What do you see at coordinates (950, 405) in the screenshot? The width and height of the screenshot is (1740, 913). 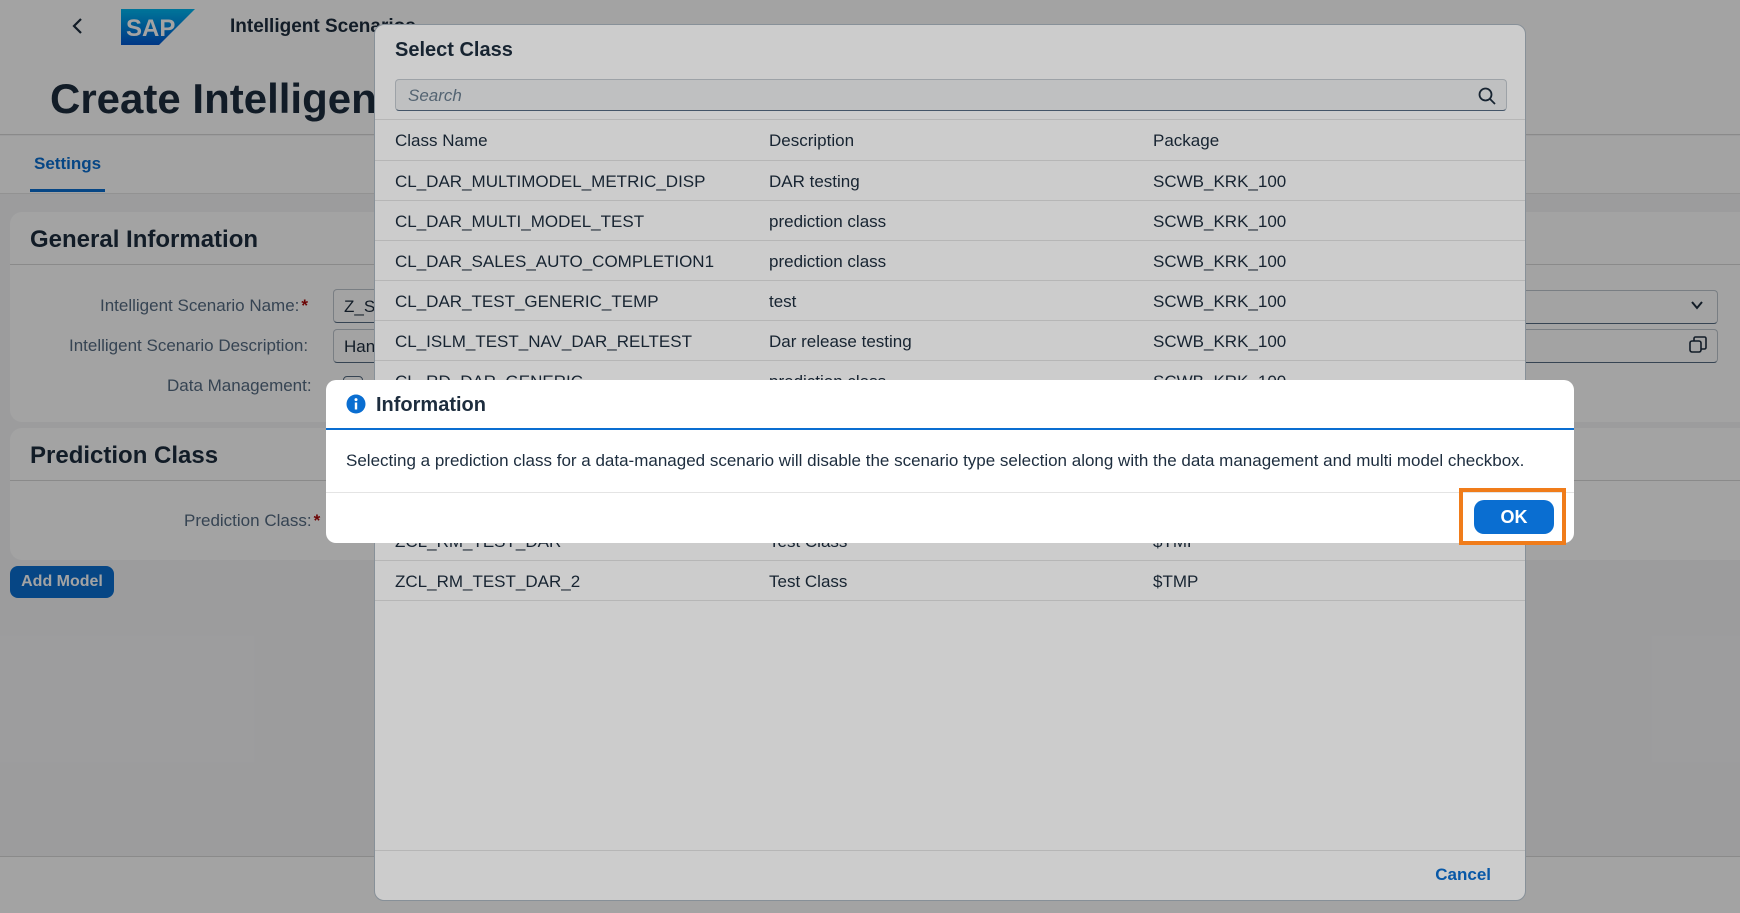 I see `dialog-header: Information` at bounding box center [950, 405].